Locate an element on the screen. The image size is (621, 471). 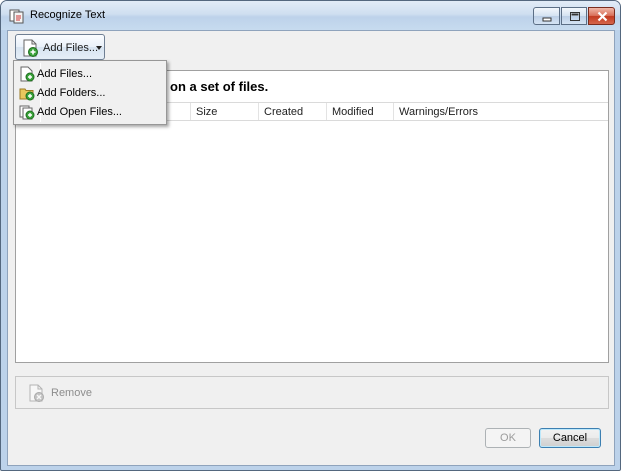
close-icon is located at coordinates (602, 16).